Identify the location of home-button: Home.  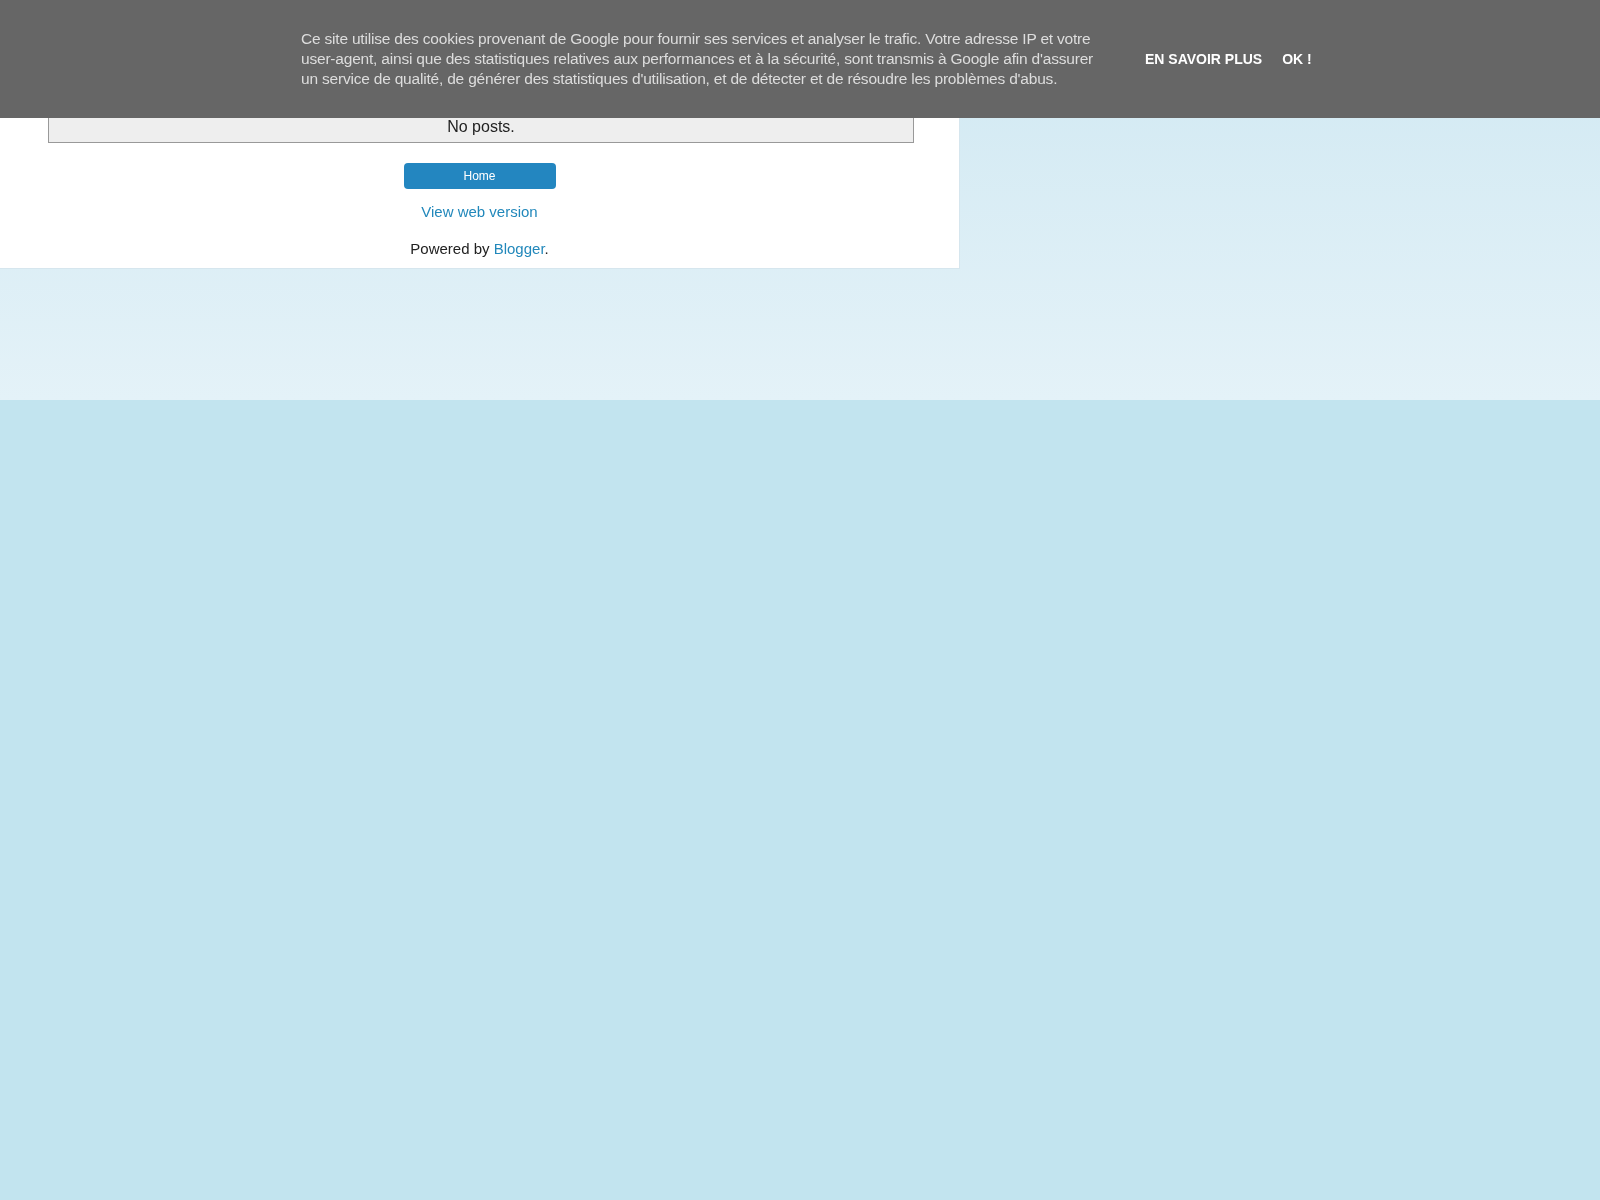
(479, 176).